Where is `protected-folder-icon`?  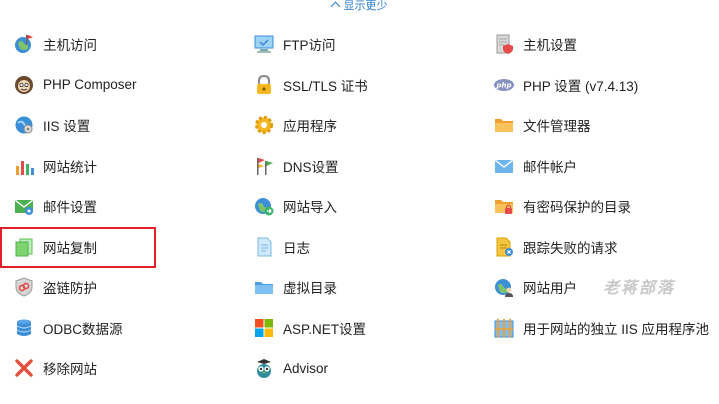 protected-folder-icon is located at coordinates (504, 206).